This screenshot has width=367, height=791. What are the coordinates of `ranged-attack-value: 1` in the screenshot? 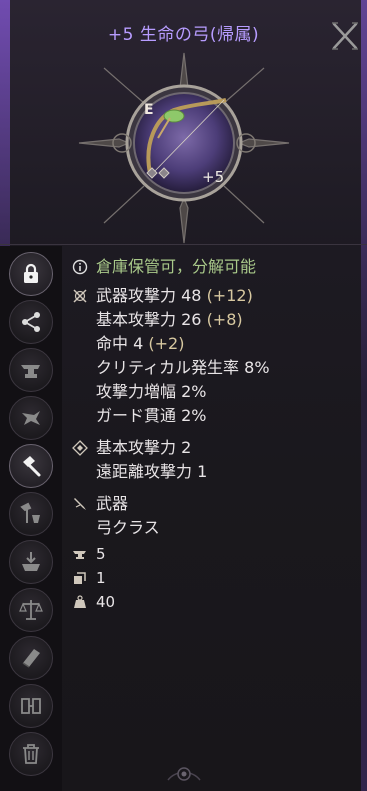 It's located at (202, 471).